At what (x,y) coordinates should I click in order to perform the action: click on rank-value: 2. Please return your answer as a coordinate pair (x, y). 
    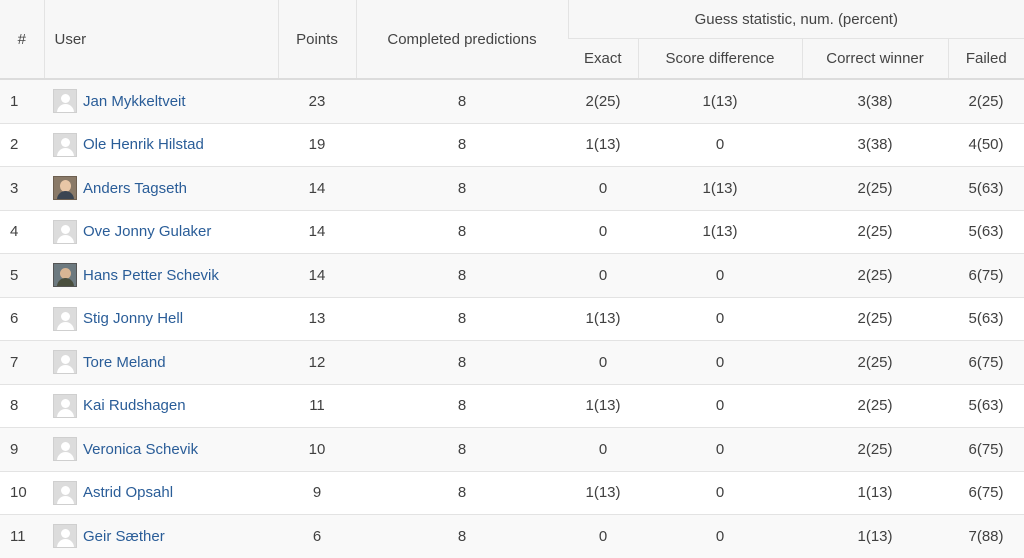
    Looking at the image, I should click on (14, 145).